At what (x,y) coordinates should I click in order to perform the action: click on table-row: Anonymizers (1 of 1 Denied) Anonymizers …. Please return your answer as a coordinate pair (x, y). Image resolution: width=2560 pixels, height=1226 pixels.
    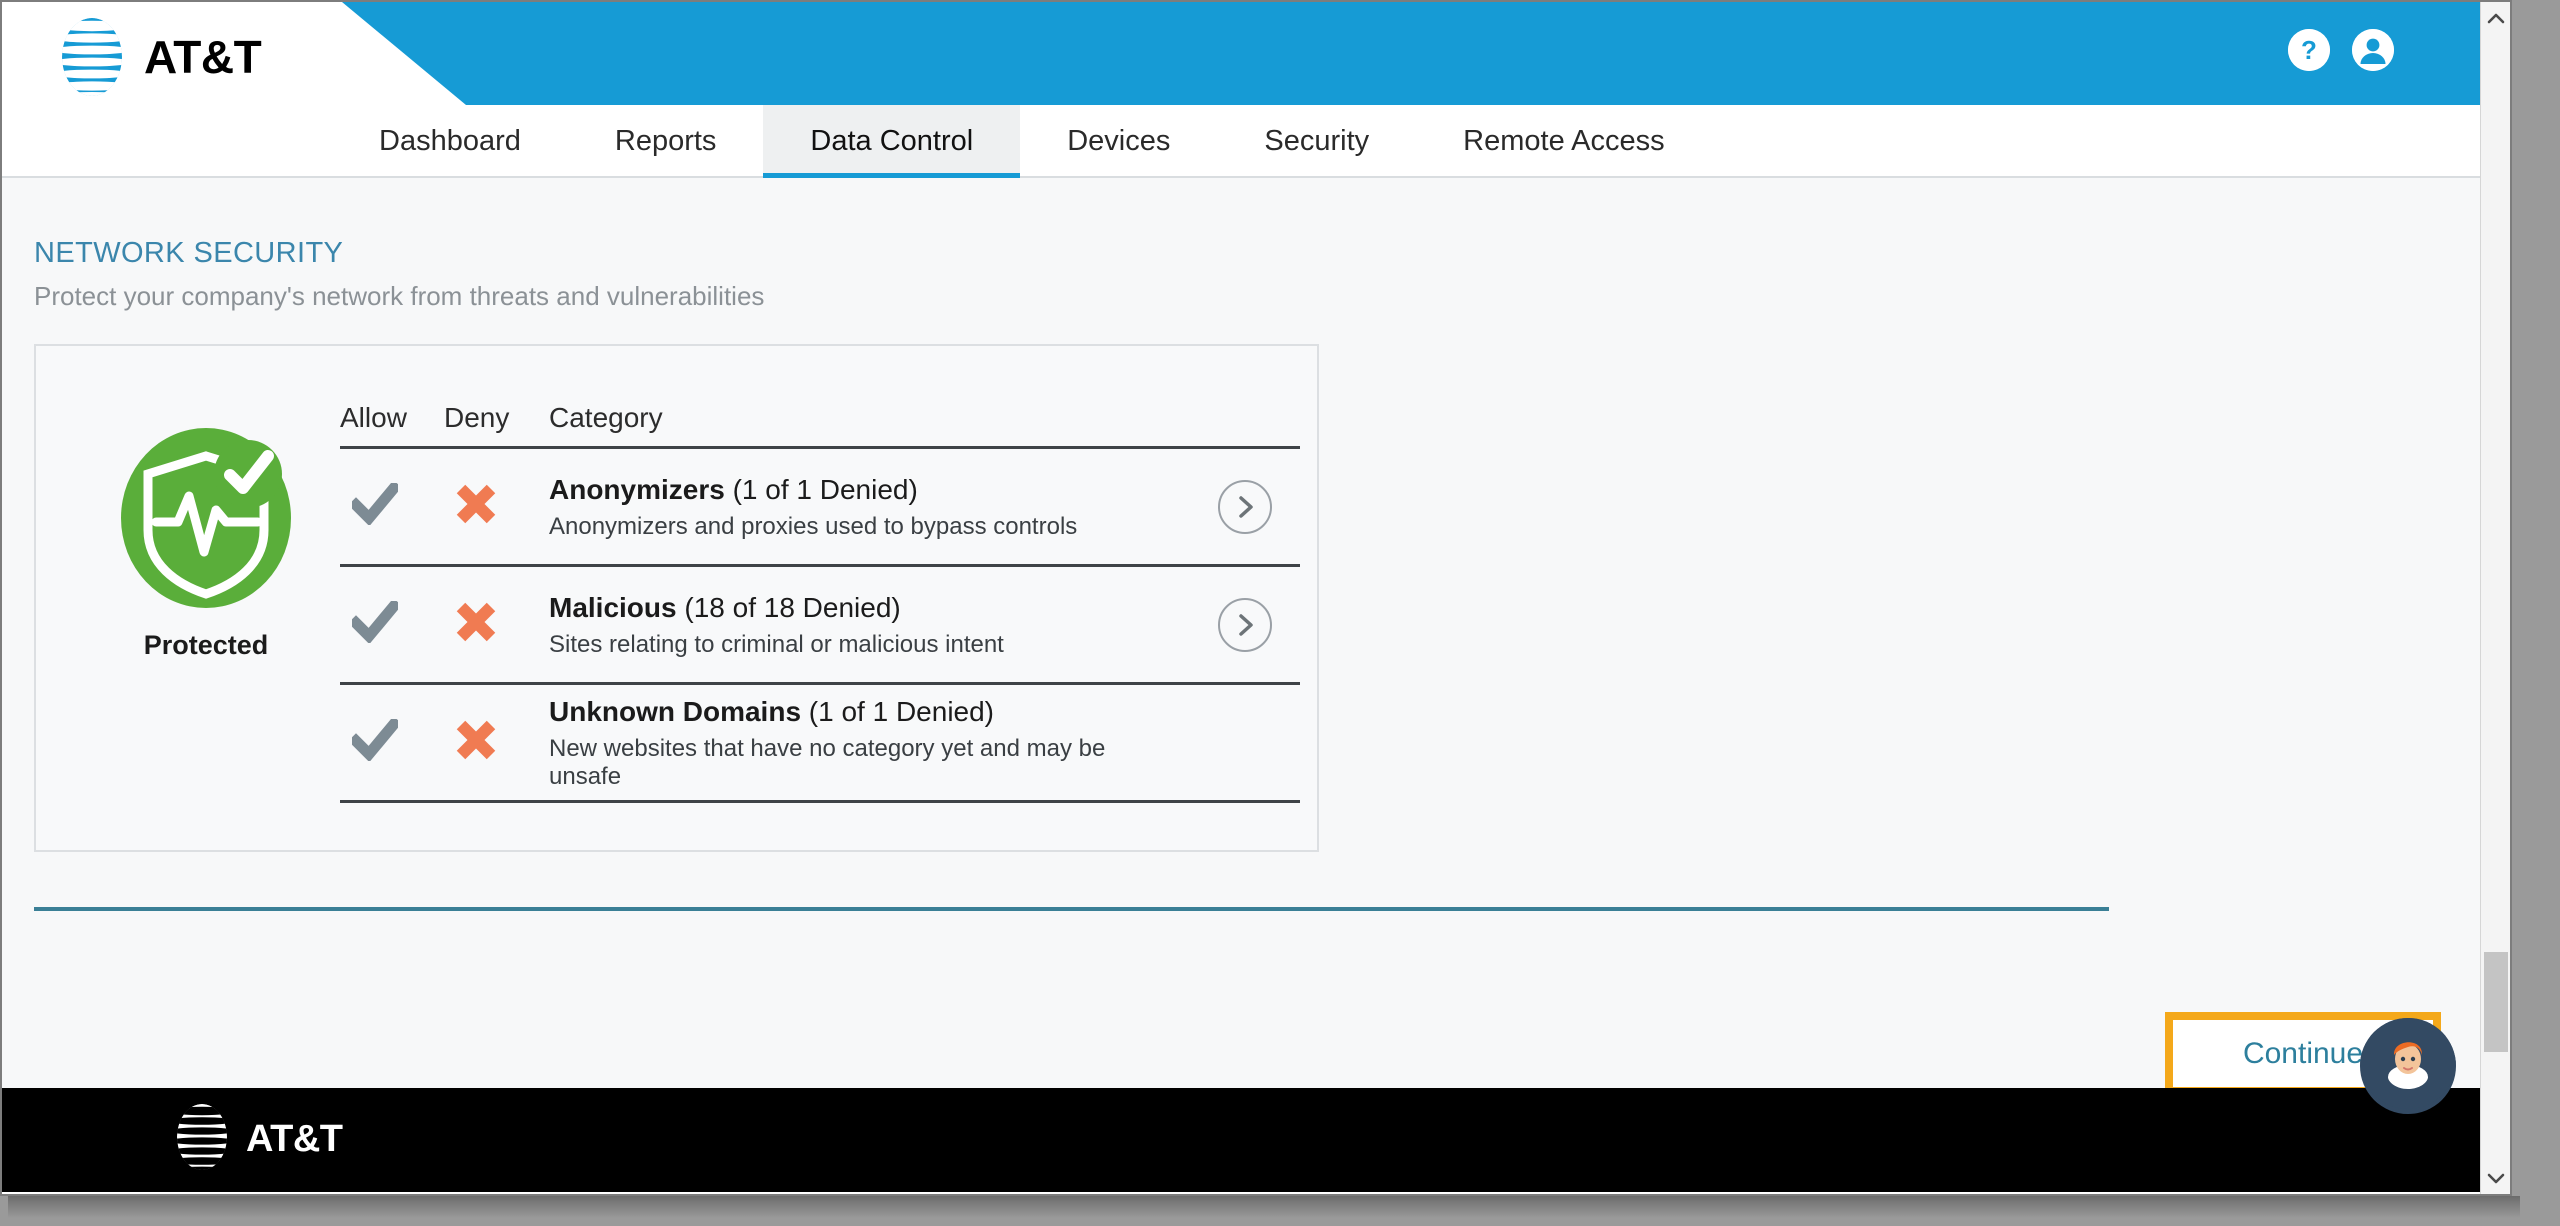
    Looking at the image, I should click on (820, 508).